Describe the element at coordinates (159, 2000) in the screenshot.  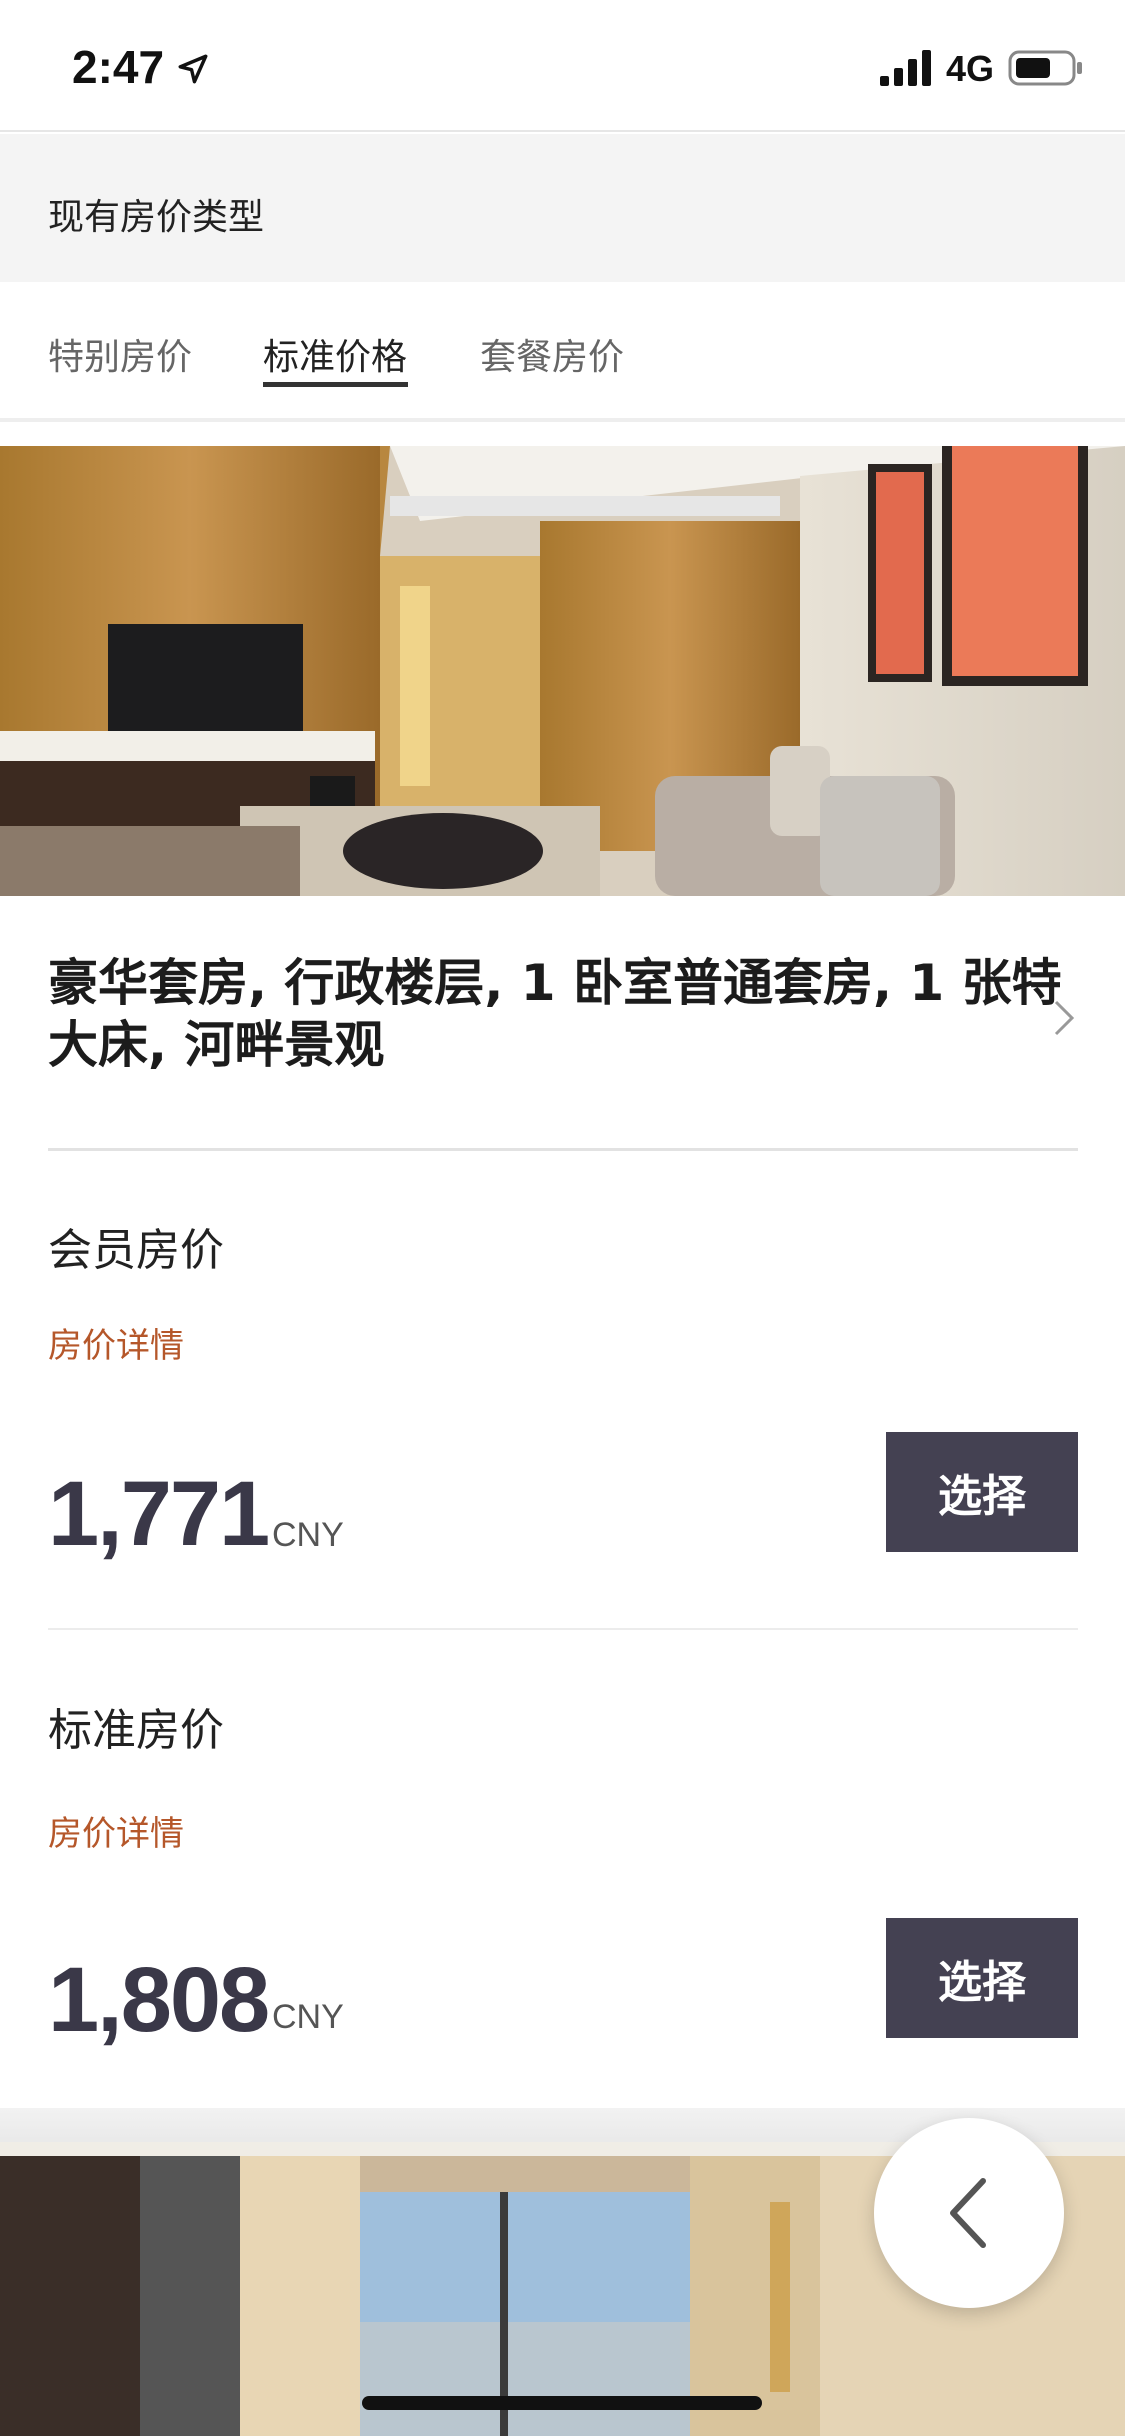
I see `rate-price: 1,808` at that location.